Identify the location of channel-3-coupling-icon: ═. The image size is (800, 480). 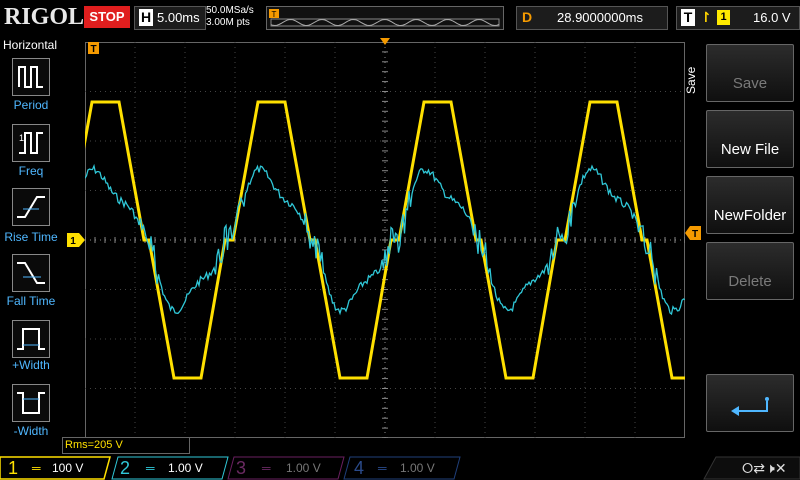
(266, 468).